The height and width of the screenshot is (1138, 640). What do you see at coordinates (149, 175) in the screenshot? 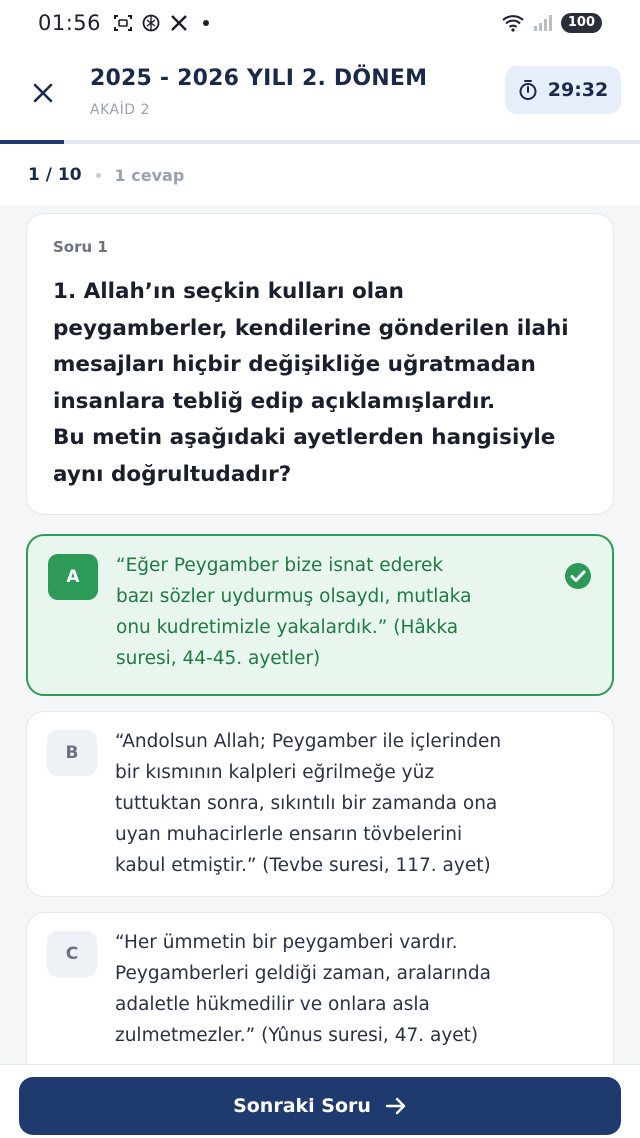
I see `answer-count: 1 cevap` at bounding box center [149, 175].